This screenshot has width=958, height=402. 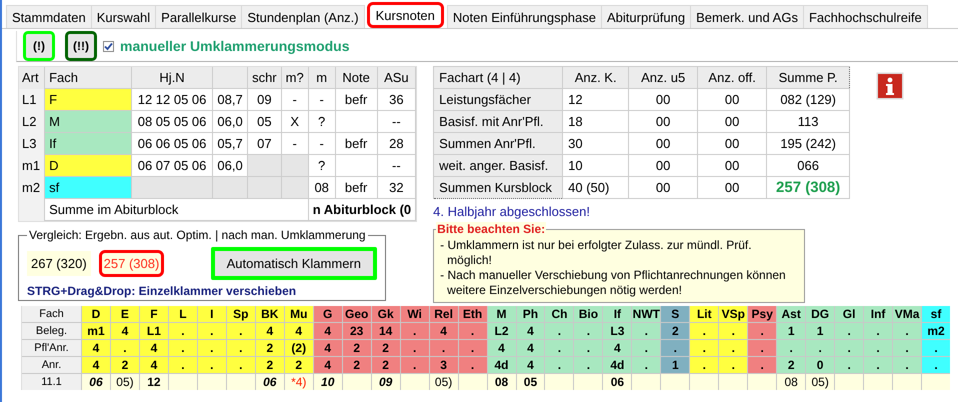 What do you see at coordinates (502, 314) in the screenshot?
I see `column-header: M` at bounding box center [502, 314].